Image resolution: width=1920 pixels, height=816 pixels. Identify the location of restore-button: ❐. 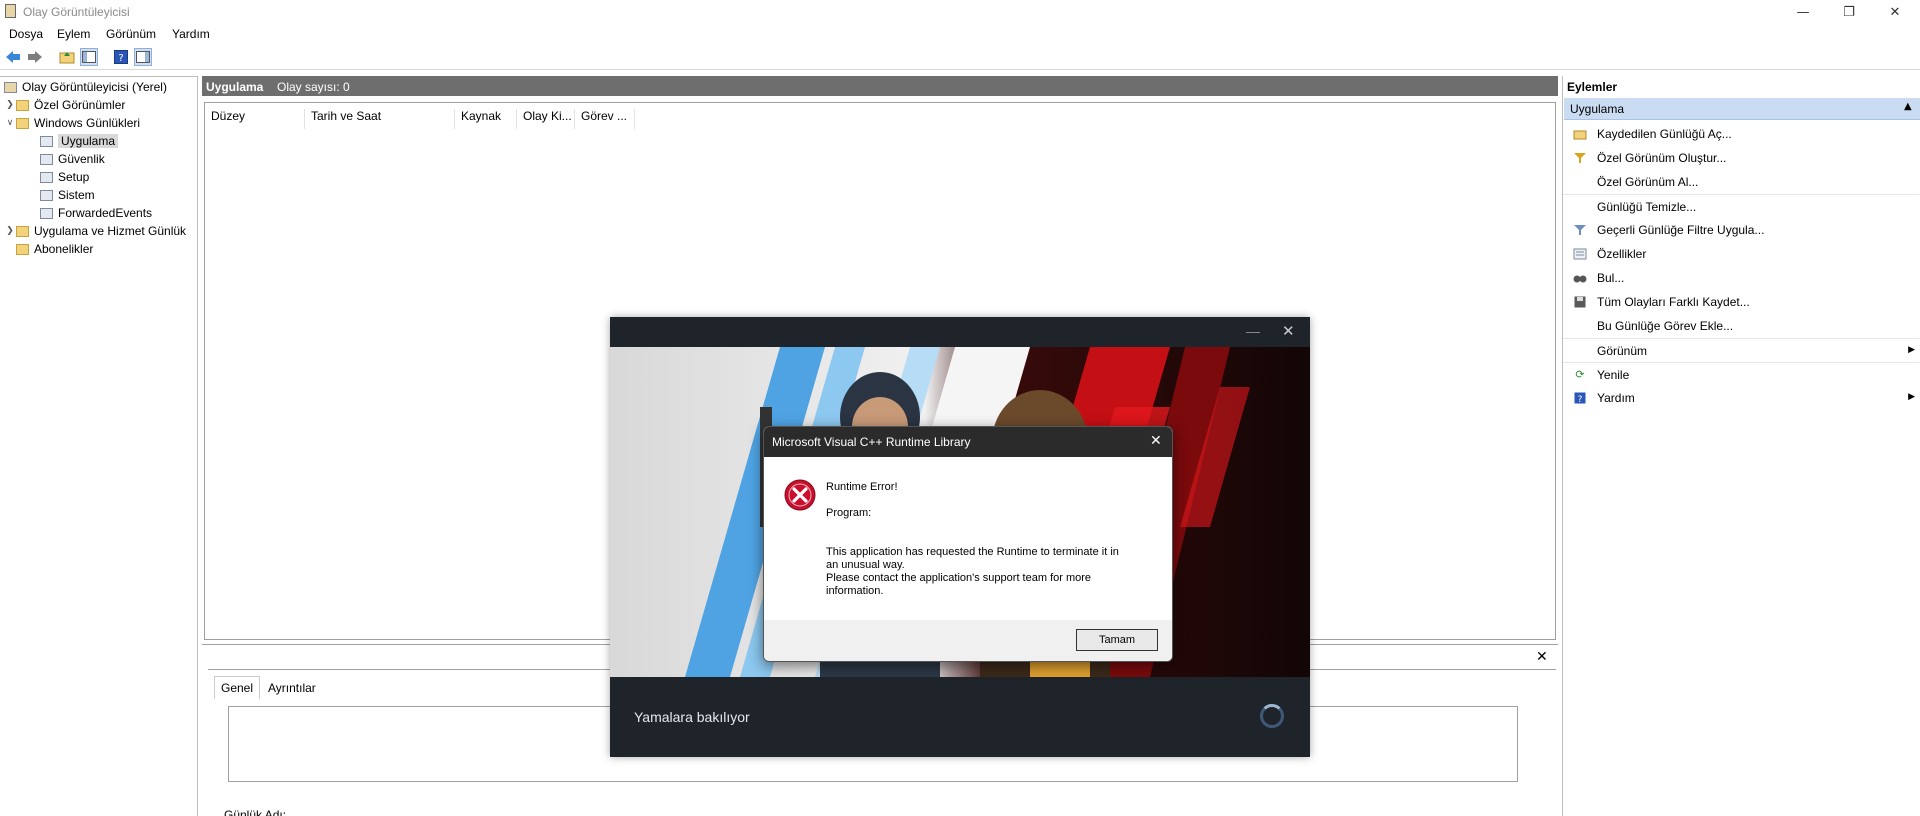
(1849, 12).